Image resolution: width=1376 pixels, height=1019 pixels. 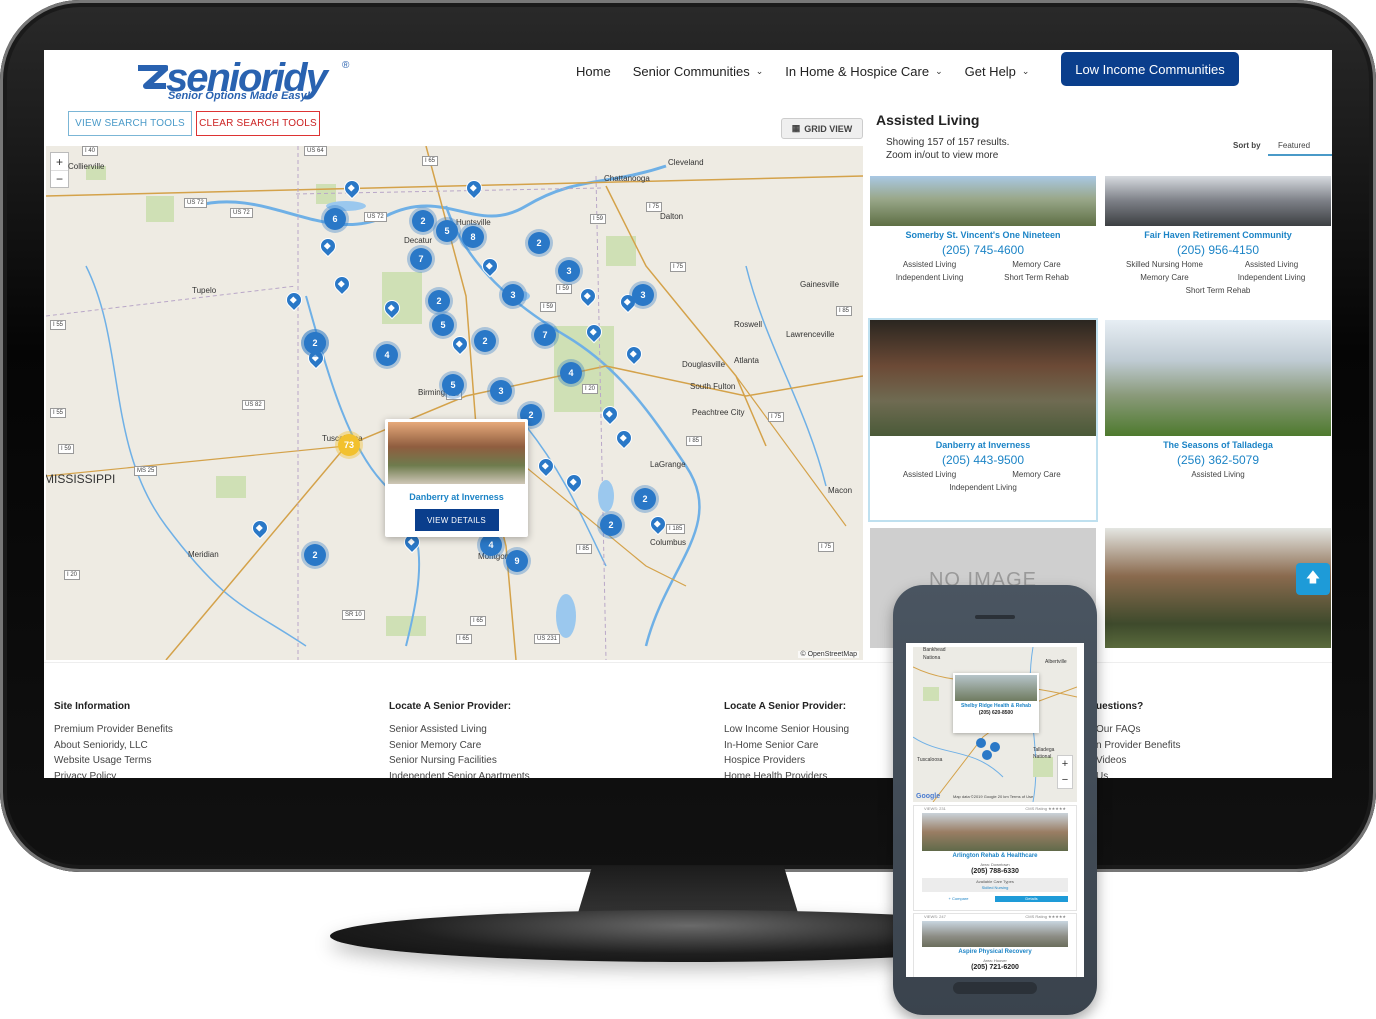 I want to click on map-label: LaGrange, so click(x=668, y=464).